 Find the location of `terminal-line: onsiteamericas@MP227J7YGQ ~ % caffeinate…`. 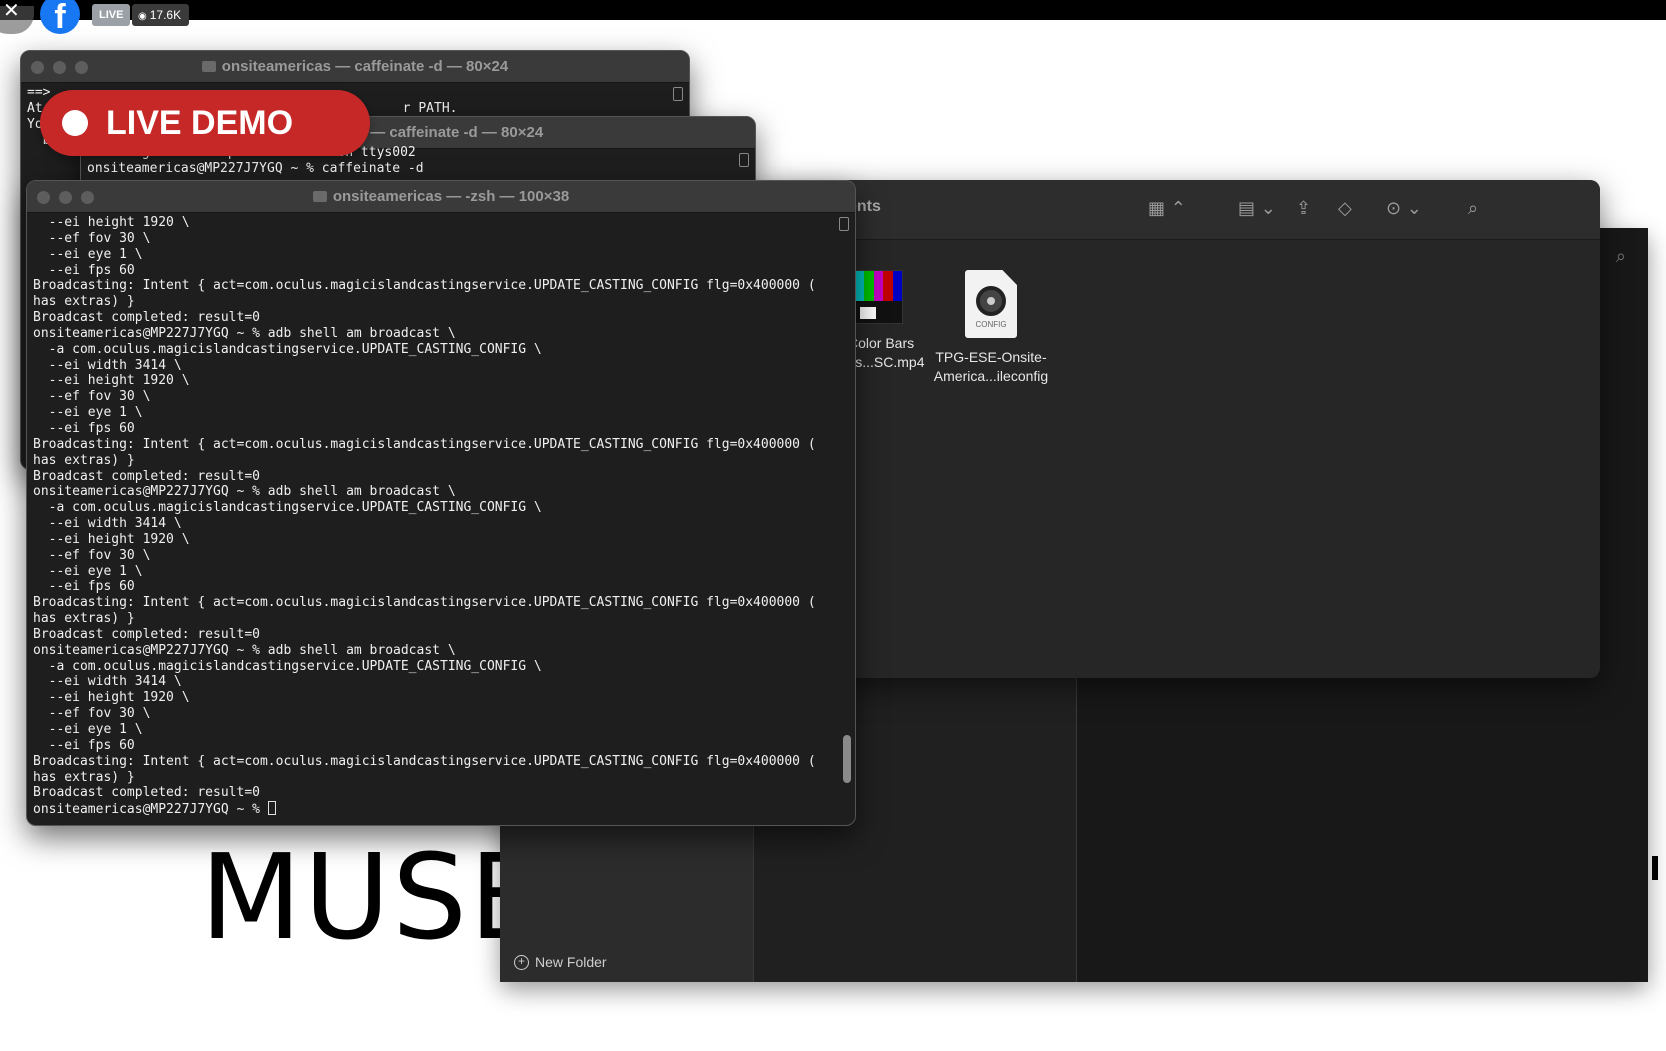

terminal-line: onsiteamericas@MP227J7YGQ ~ % caffeinate… is located at coordinates (255, 168).